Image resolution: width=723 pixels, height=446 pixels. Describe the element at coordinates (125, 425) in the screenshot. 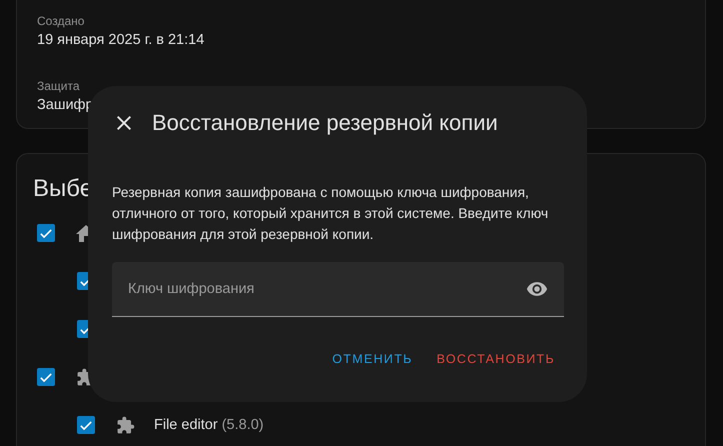

I see `puzzle-icon` at that location.